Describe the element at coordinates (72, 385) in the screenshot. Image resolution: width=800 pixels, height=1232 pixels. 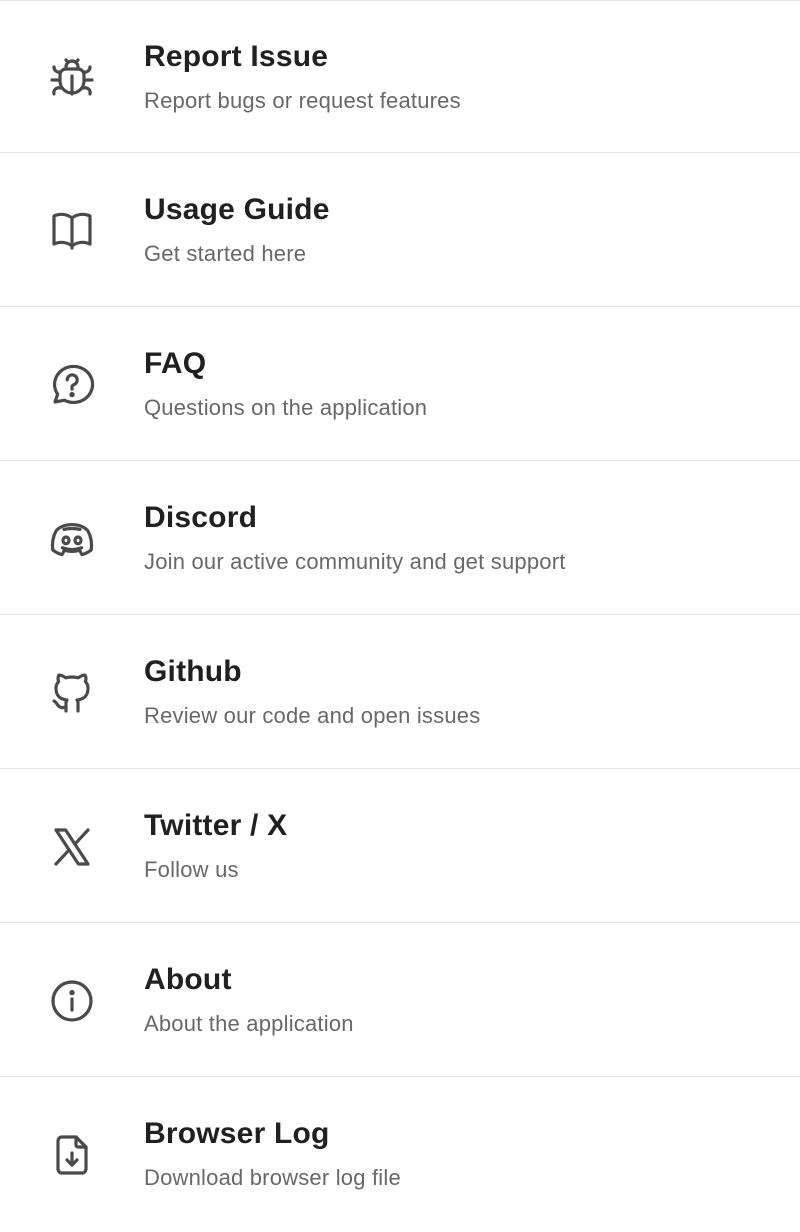
I see `question-bubble-icon` at that location.